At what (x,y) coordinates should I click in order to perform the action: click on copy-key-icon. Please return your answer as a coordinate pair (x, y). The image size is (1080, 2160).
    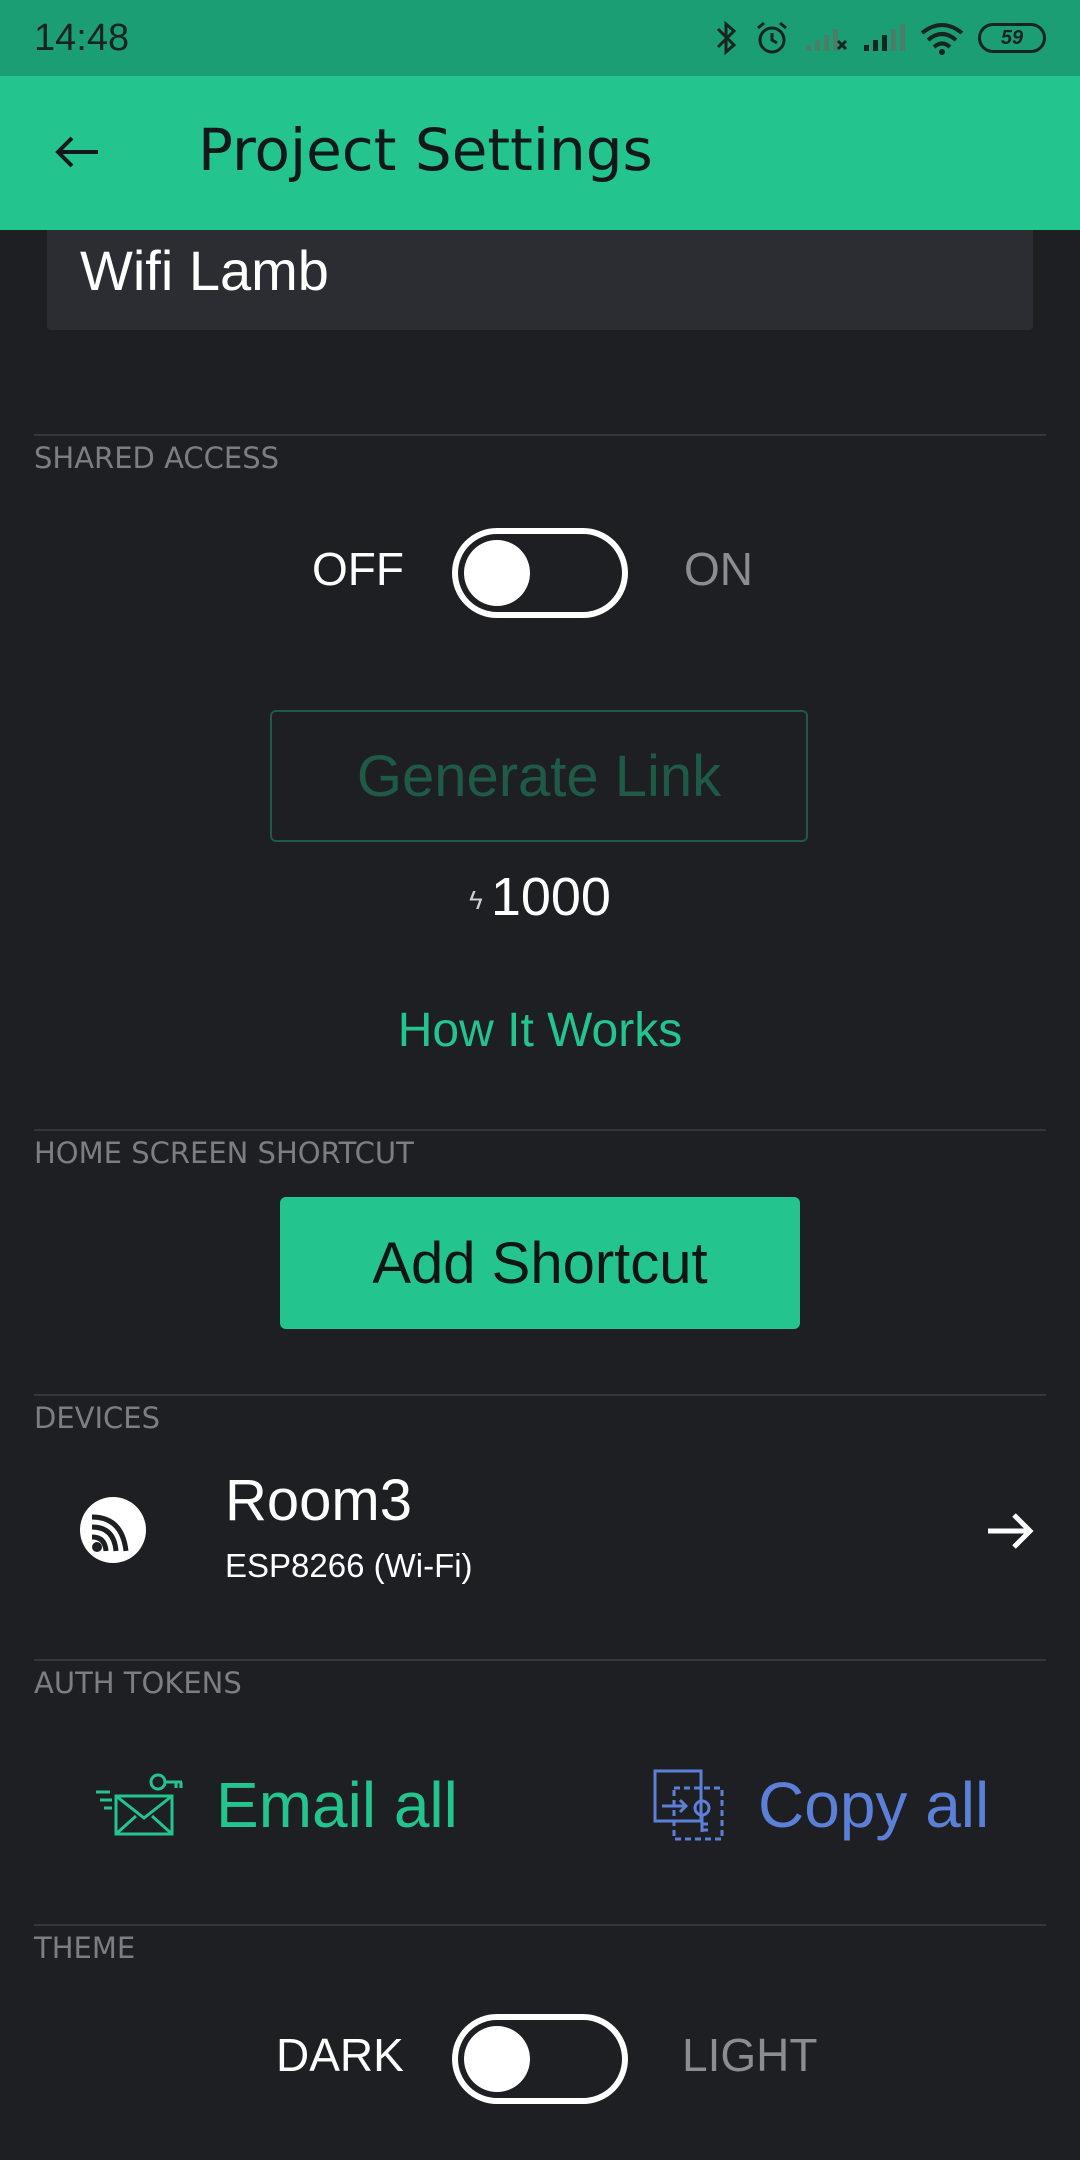
    Looking at the image, I should click on (688, 1805).